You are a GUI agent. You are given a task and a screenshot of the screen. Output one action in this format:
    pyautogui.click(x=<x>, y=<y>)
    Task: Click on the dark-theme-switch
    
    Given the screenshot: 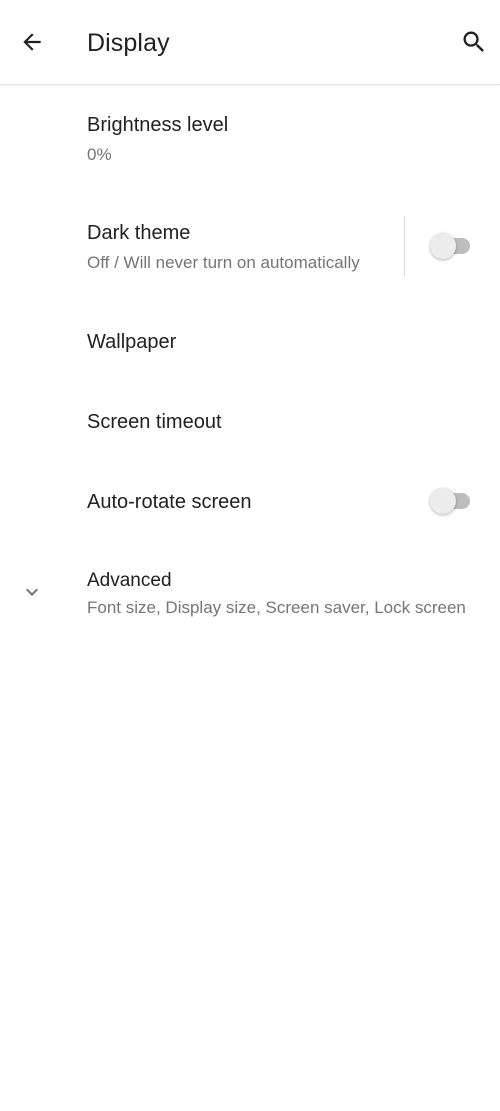 What is the action you would take?
    pyautogui.click(x=451, y=246)
    